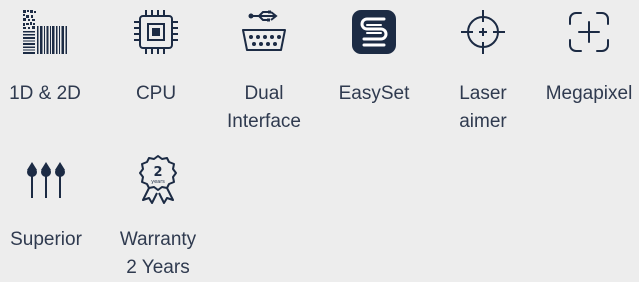 The width and height of the screenshot is (639, 282). I want to click on feature-label: CPU, so click(156, 93).